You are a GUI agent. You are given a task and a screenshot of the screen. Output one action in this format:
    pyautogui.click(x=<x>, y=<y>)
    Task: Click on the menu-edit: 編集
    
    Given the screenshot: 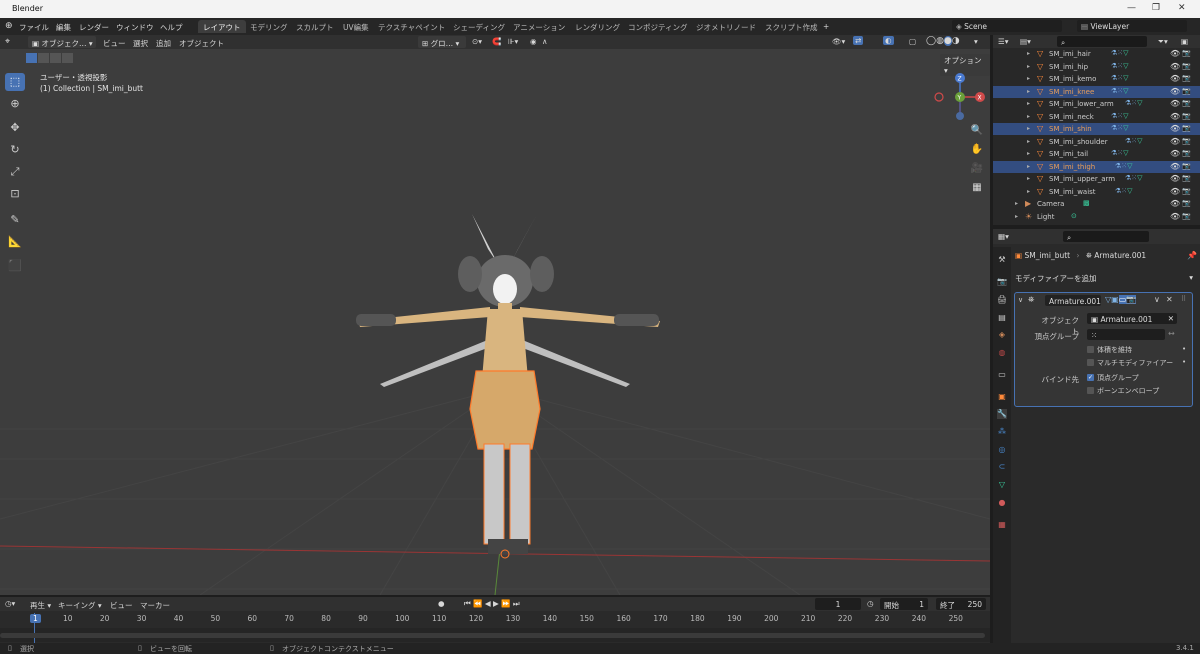 What is the action you would take?
    pyautogui.click(x=63, y=27)
    